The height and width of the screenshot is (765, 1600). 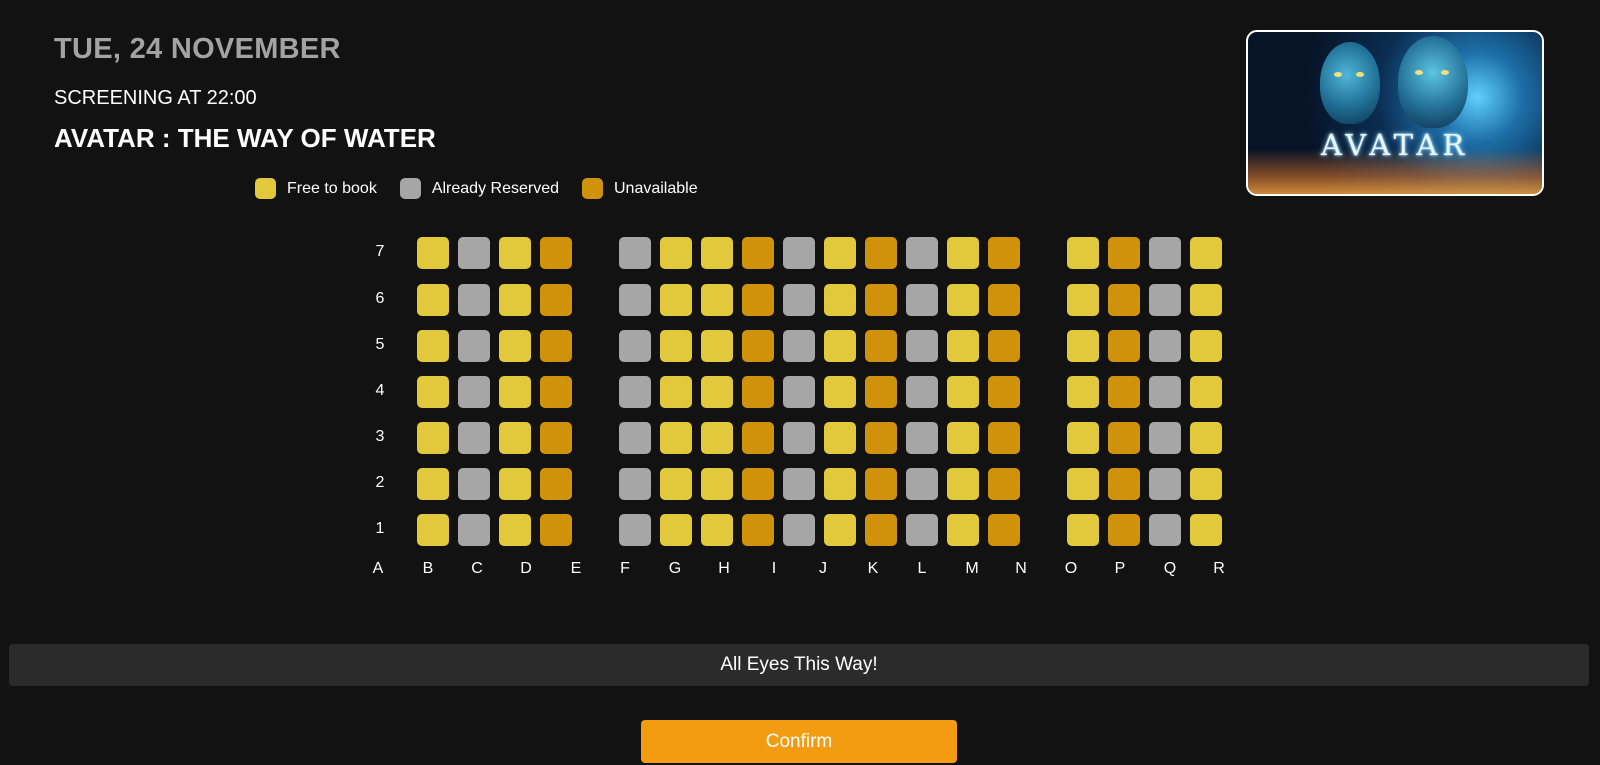 What do you see at coordinates (676, 346) in the screenshot?
I see `seat-G5-free` at bounding box center [676, 346].